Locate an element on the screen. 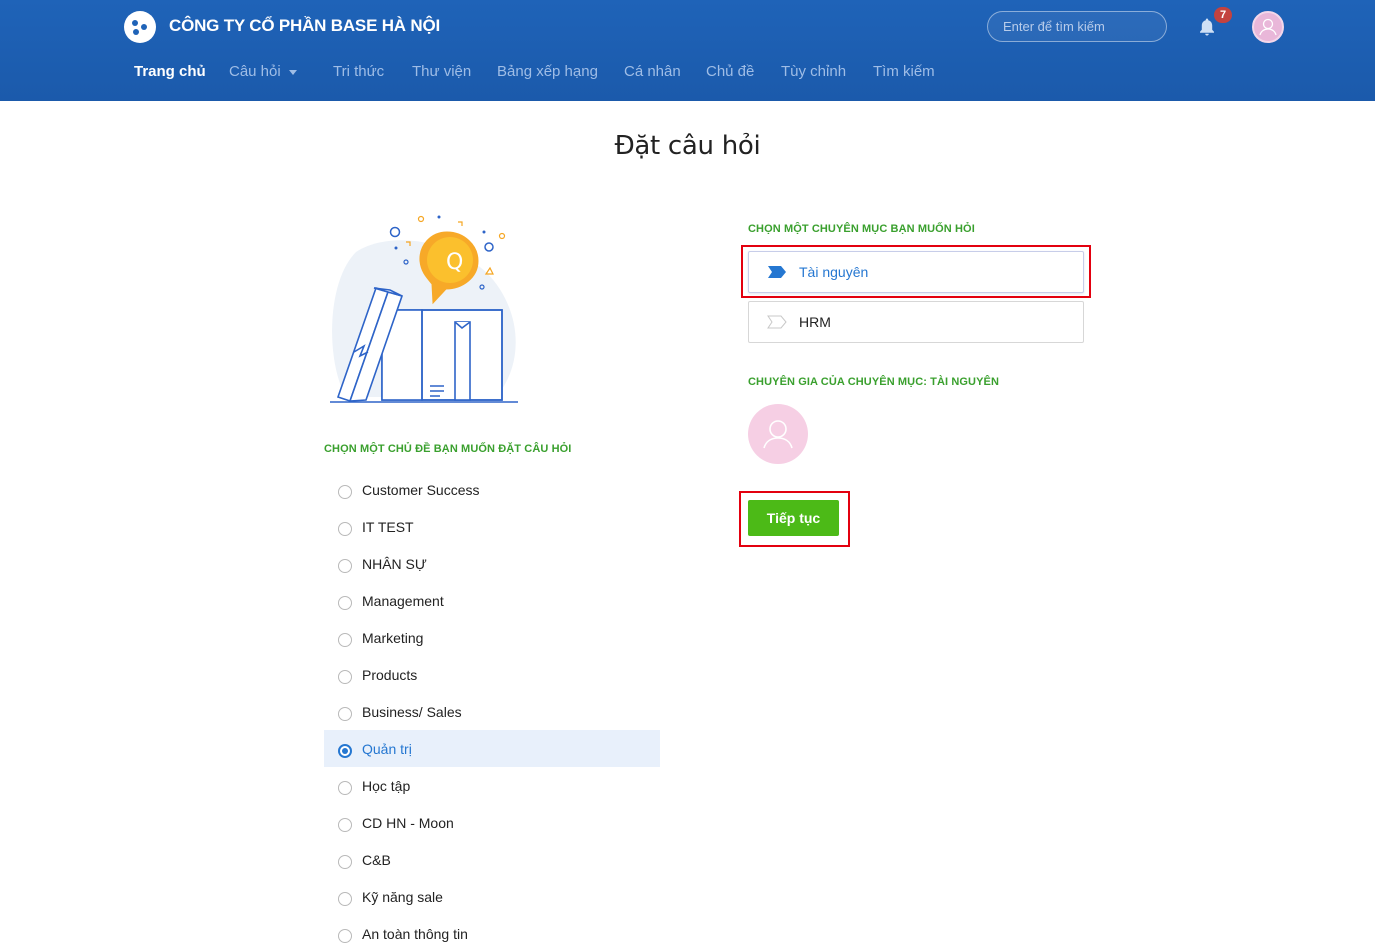  topic-option: Management is located at coordinates (492, 600).